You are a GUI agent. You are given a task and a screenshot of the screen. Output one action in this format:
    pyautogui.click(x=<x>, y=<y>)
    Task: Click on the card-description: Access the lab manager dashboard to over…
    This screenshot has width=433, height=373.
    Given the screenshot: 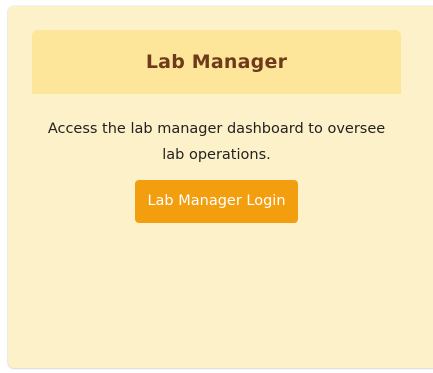 What is the action you would take?
    pyautogui.click(x=216, y=142)
    